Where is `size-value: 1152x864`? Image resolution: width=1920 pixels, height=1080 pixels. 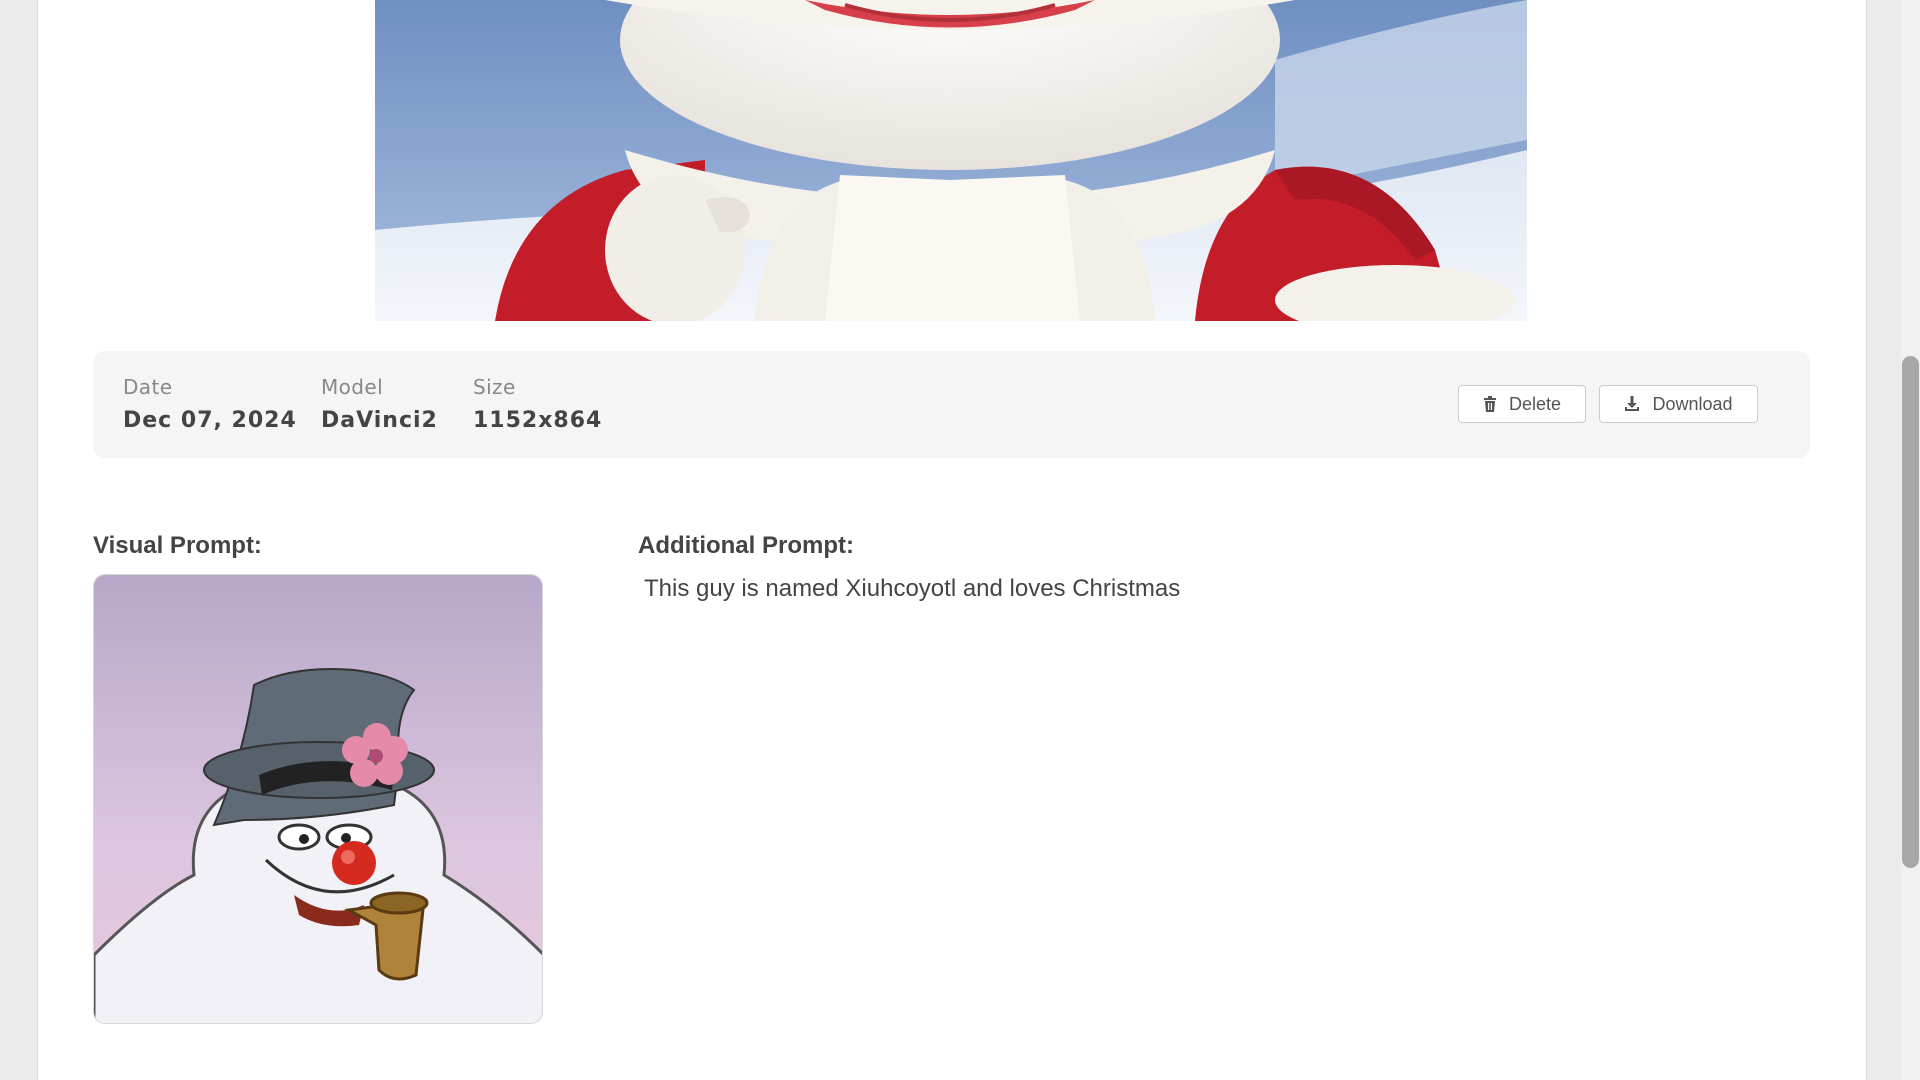 size-value: 1152x864 is located at coordinates (538, 420).